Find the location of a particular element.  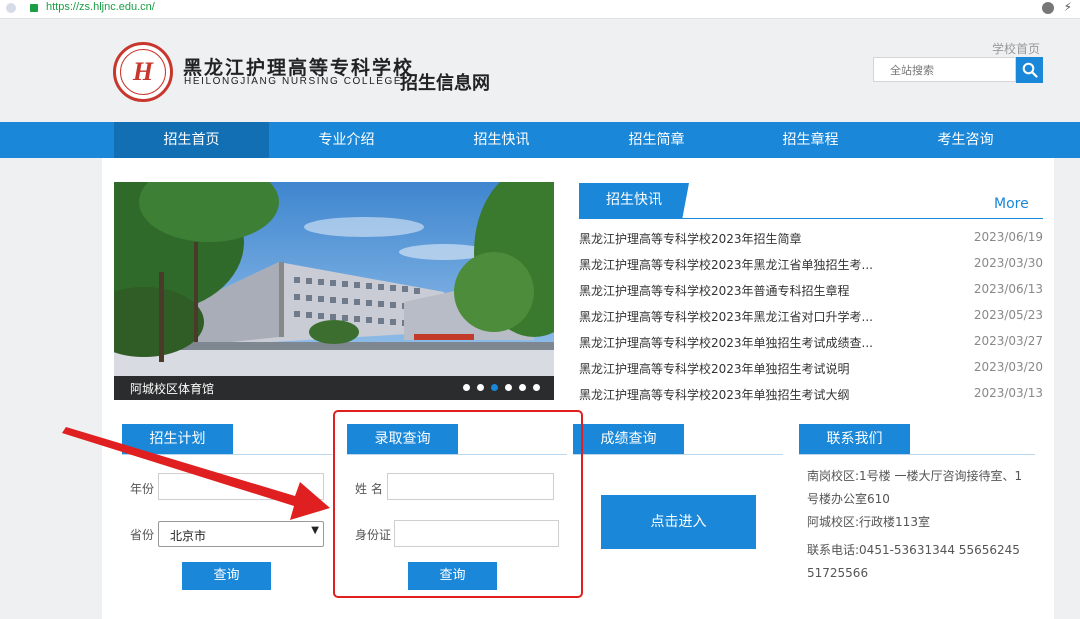

plan-province-select: 北京市 ▼ is located at coordinates (241, 534).